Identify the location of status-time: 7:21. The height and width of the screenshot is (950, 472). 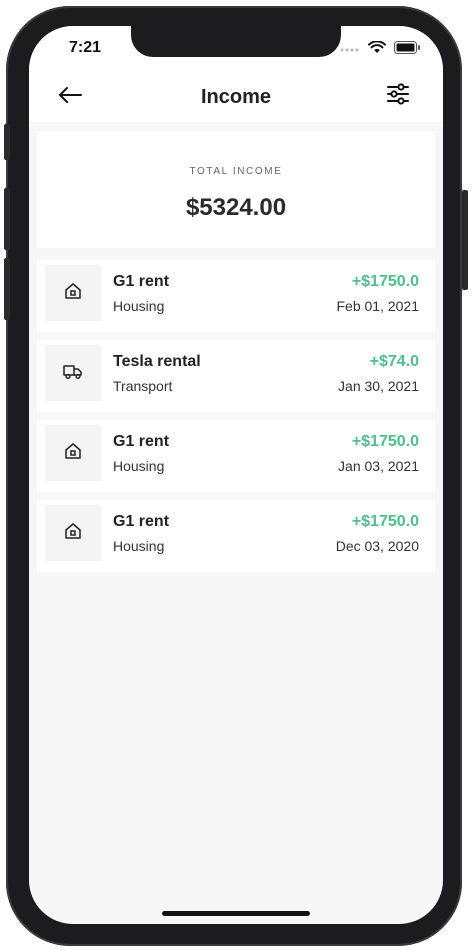
(85, 47).